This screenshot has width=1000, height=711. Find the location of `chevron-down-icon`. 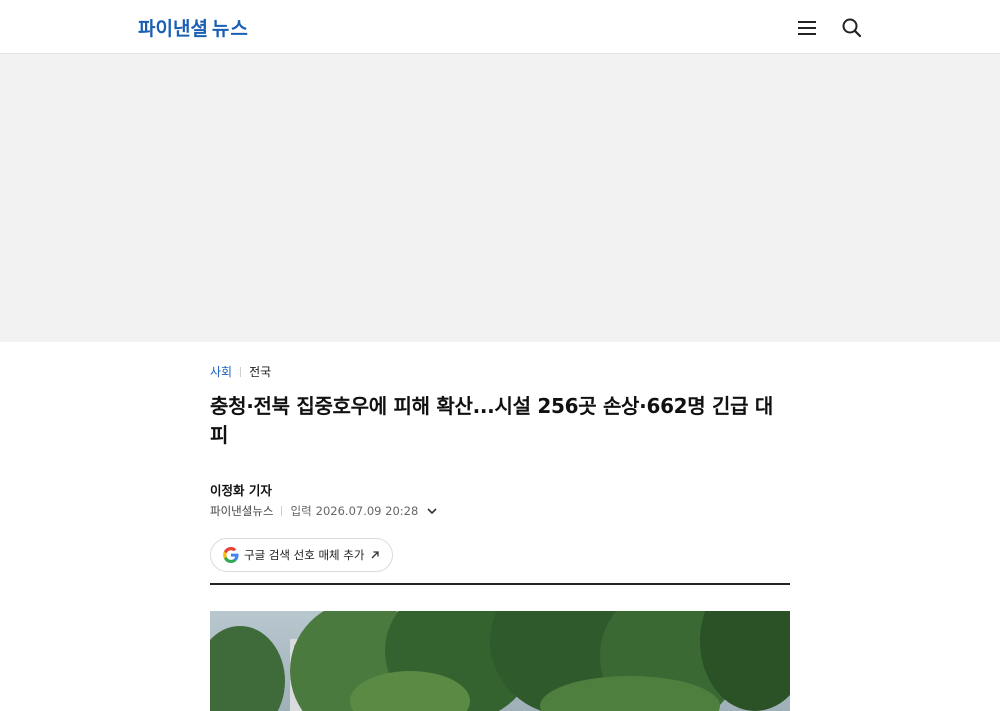

chevron-down-icon is located at coordinates (432, 511).